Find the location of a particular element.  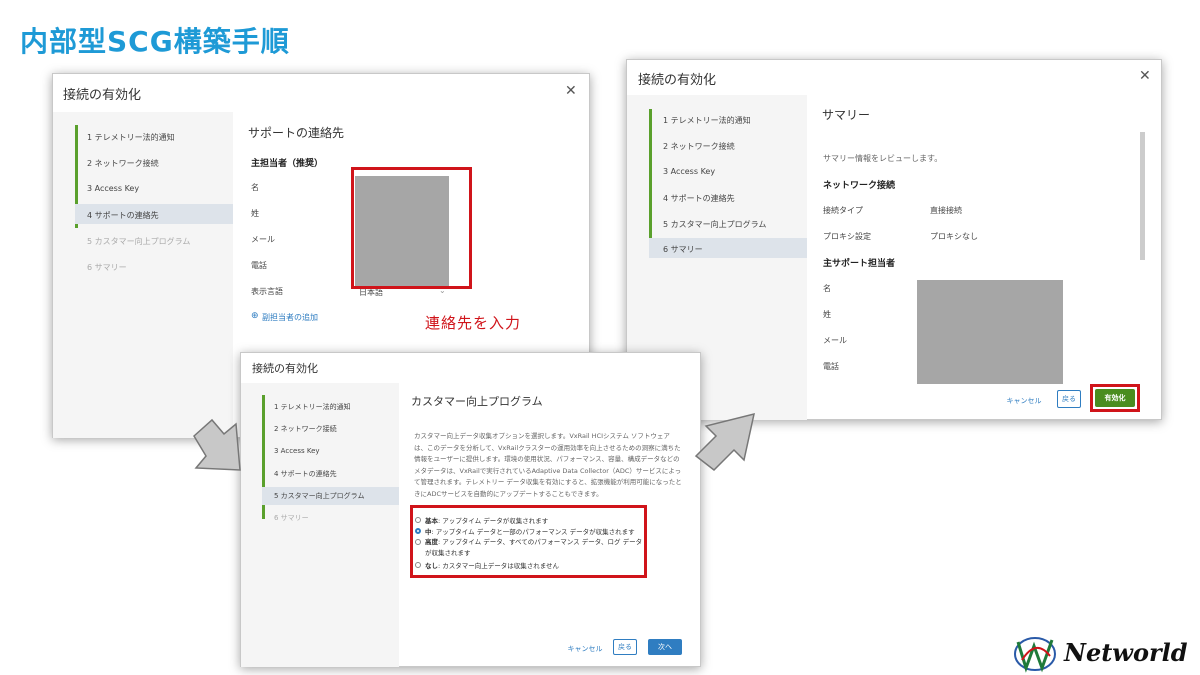

primary-contact-label: 主担当者（推奨） is located at coordinates (287, 164).